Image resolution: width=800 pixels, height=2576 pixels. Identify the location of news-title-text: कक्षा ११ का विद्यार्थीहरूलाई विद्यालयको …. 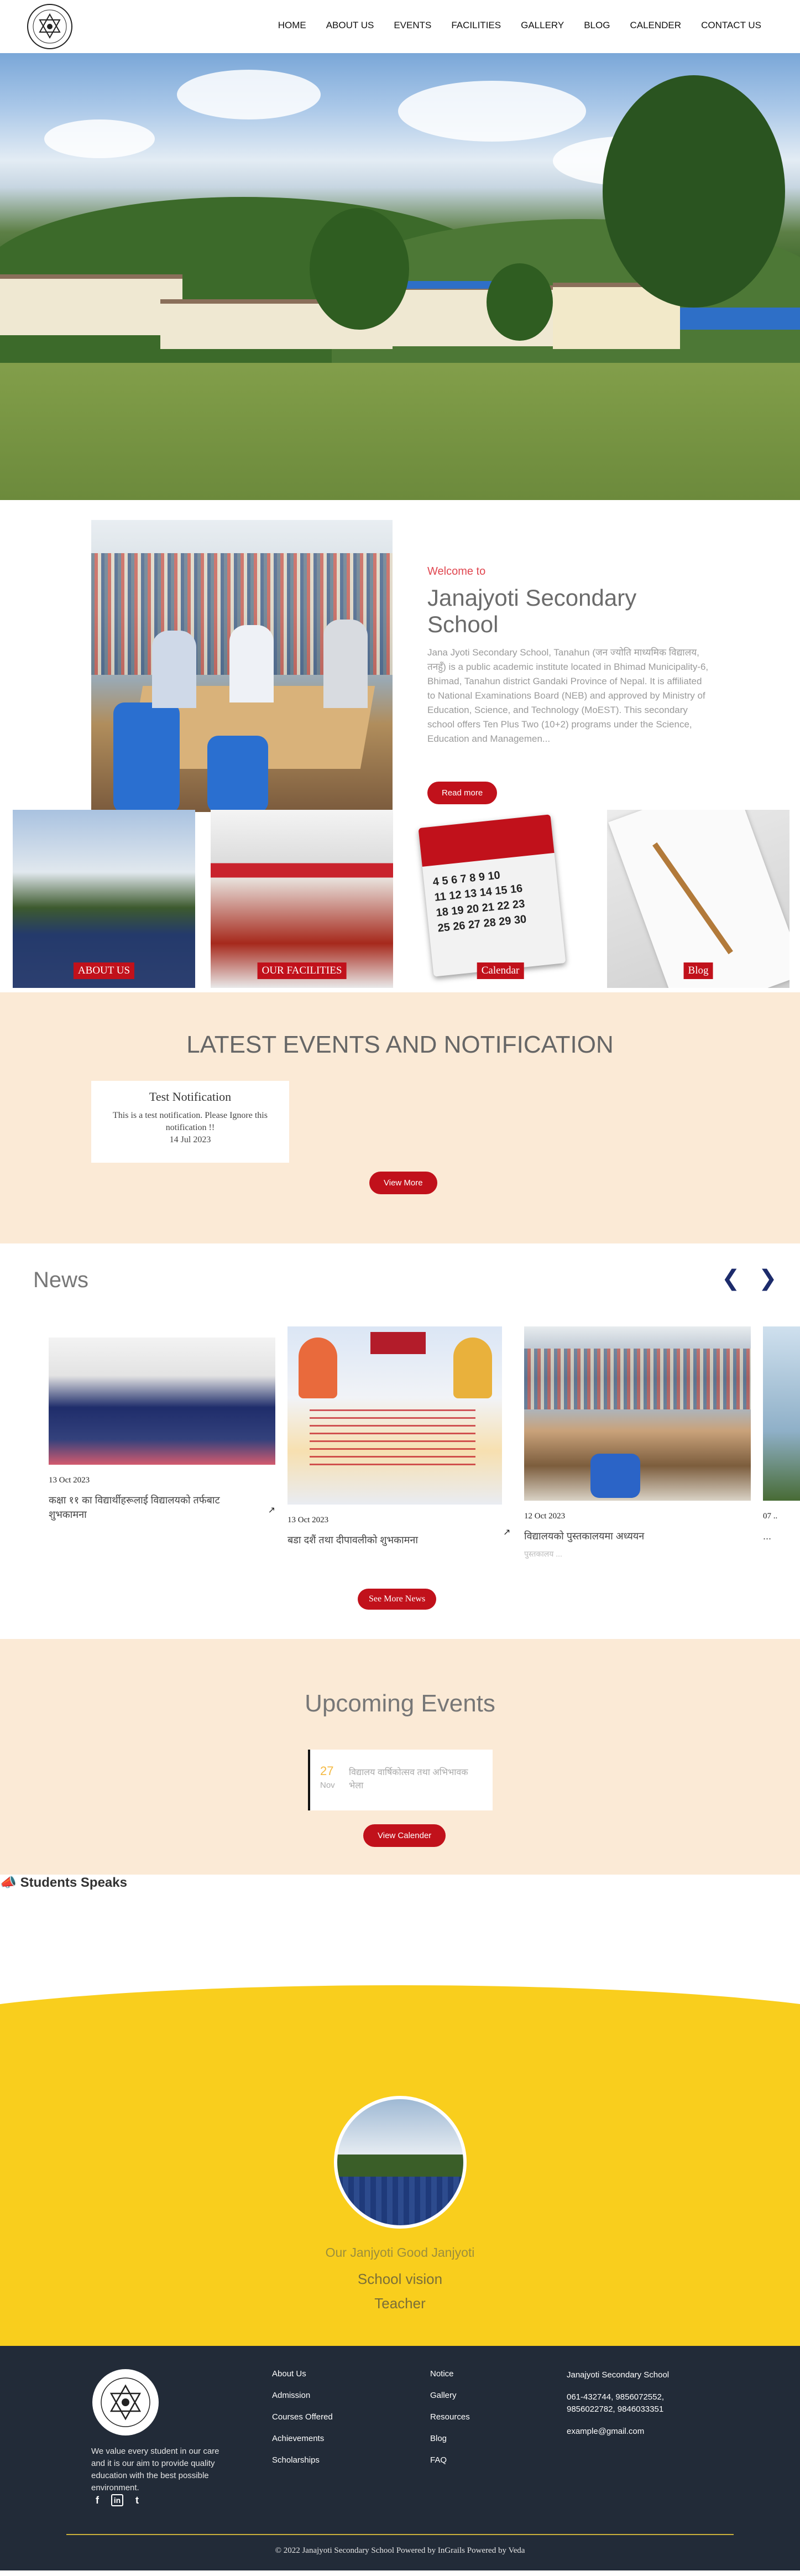
(134, 1507).